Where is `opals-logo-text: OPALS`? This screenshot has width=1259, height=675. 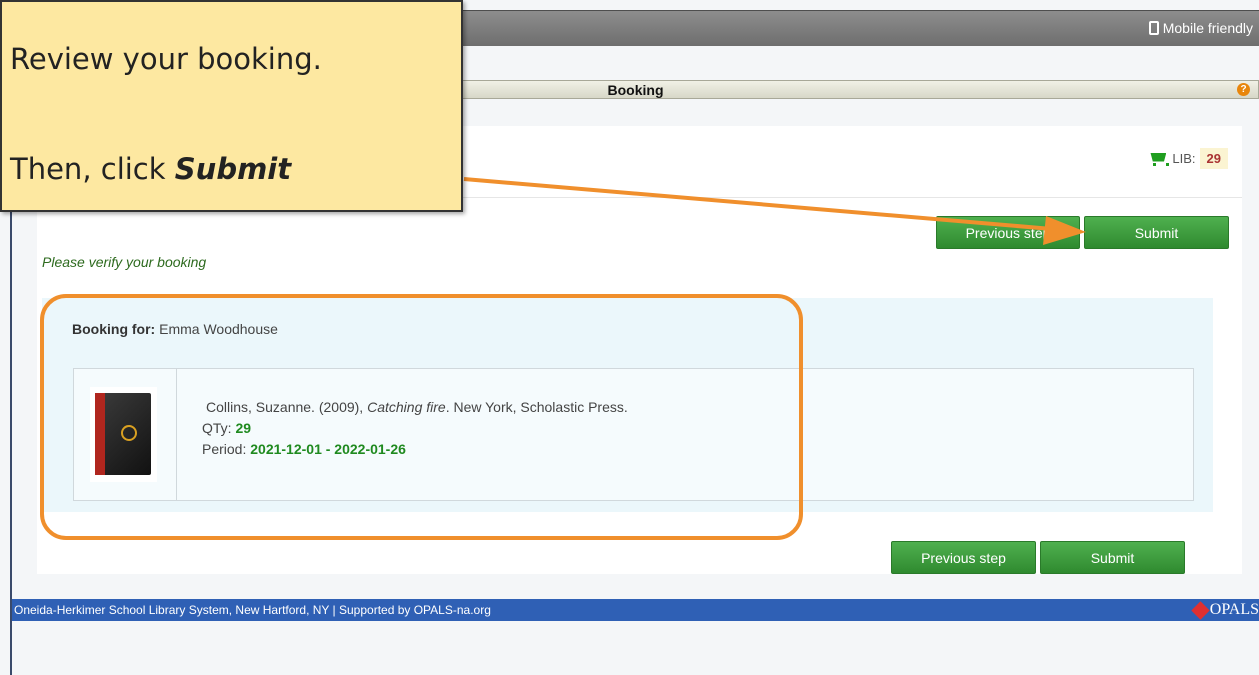 opals-logo-text: OPALS is located at coordinates (1234, 609).